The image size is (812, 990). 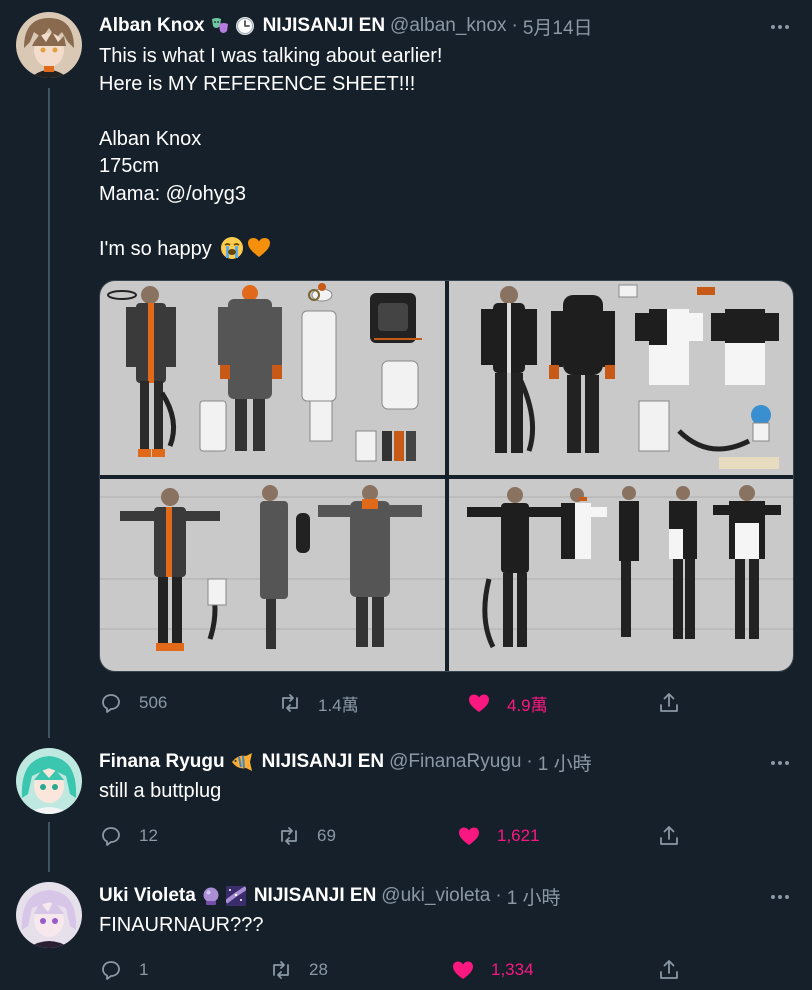 What do you see at coordinates (399, 836) in the screenshot?
I see `tweet-actions: 12 69 1,621` at bounding box center [399, 836].